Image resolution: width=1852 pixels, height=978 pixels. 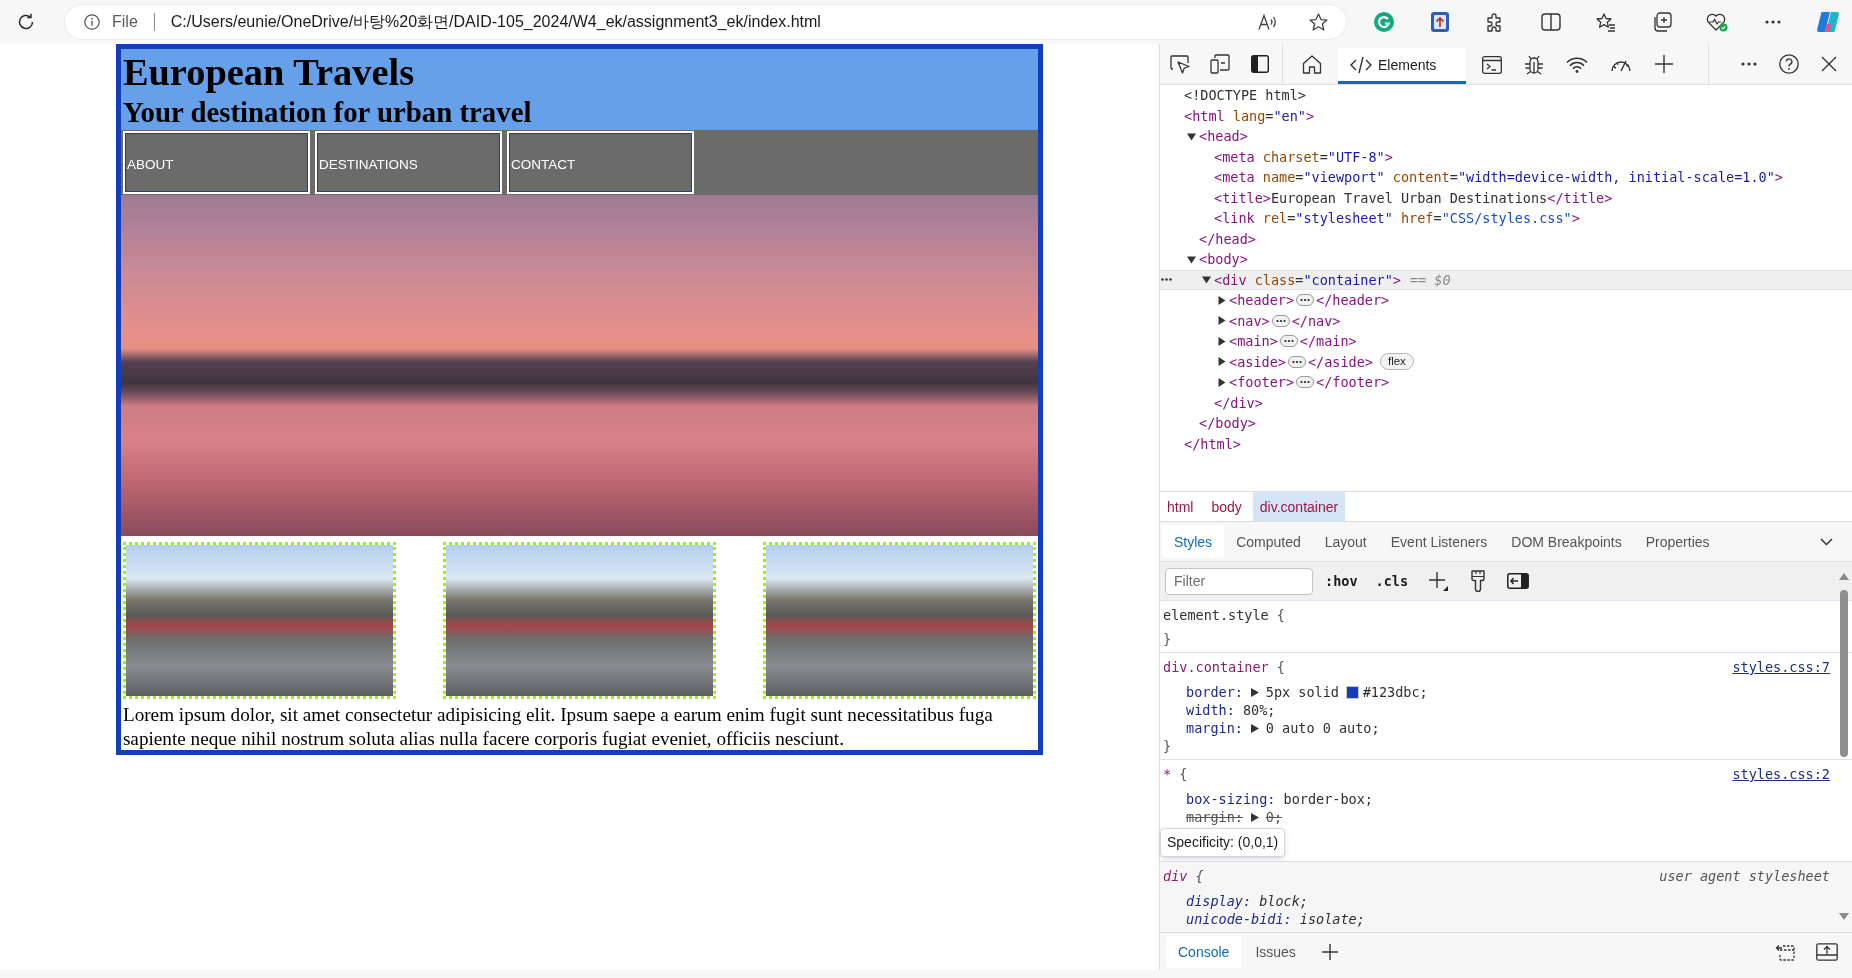 I want to click on css-property-value: border-box;, so click(x=1328, y=799).